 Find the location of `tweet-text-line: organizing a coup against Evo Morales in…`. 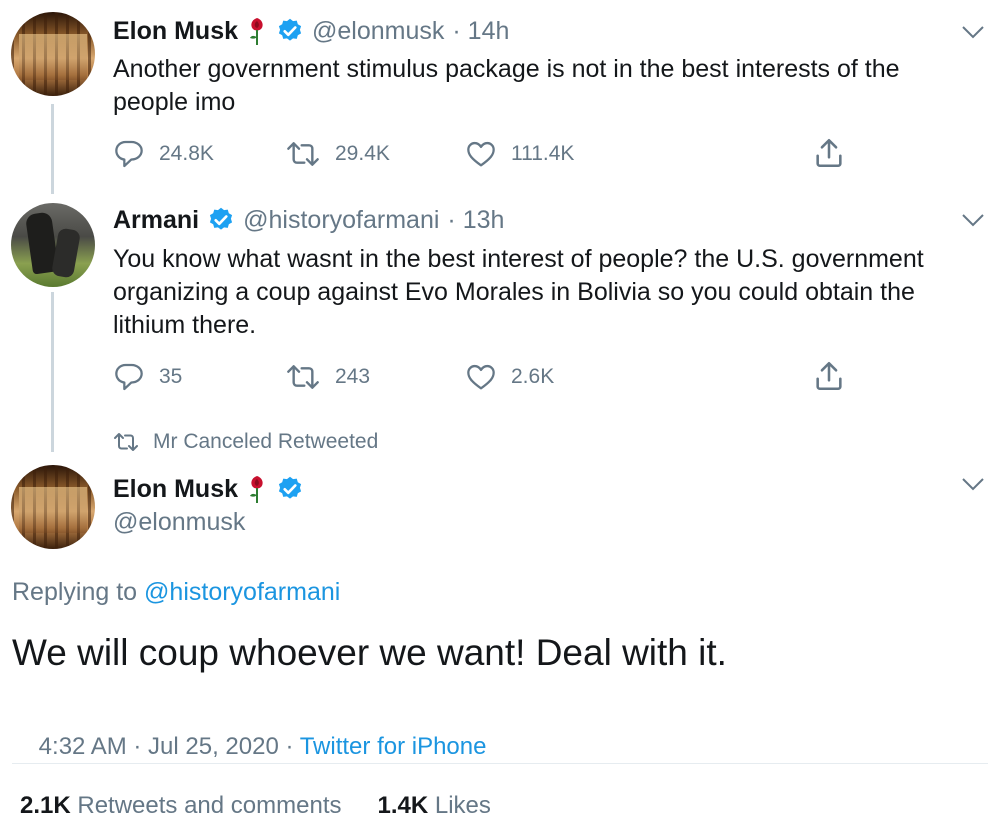

tweet-text-line: organizing a coup against Evo Morales in… is located at coordinates (514, 292).